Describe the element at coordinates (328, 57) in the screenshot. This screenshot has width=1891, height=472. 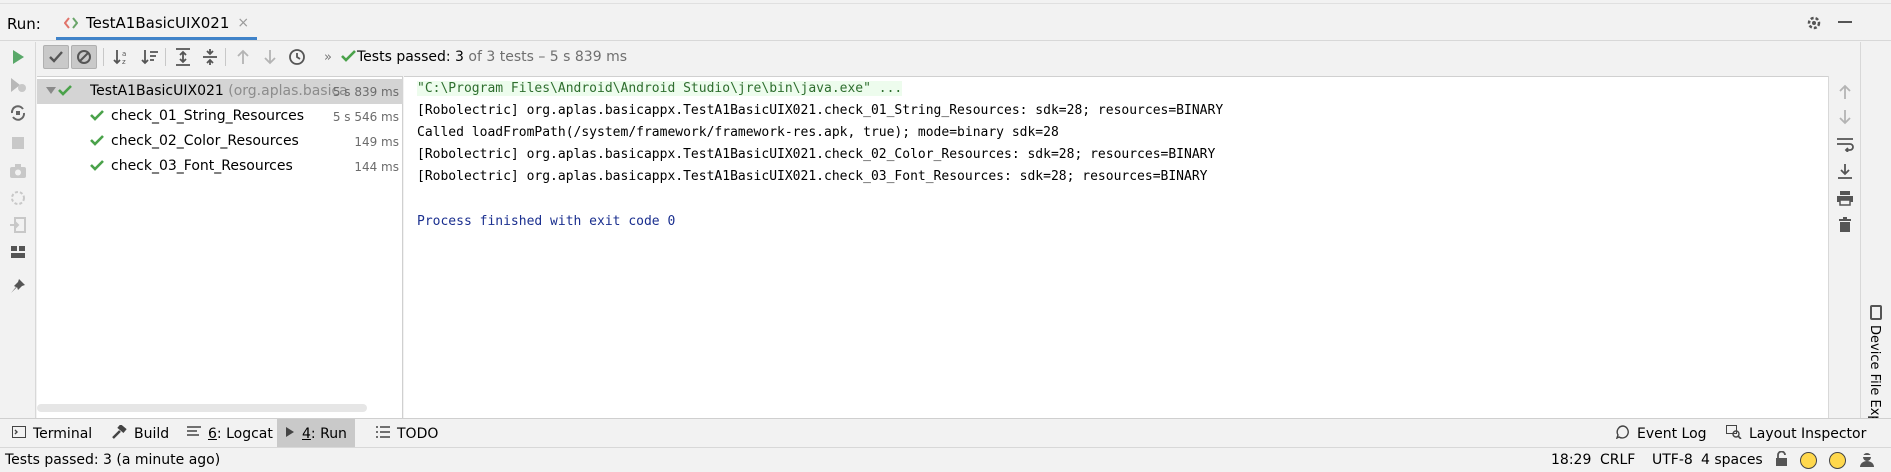
I see `more-actions-icon: »` at that location.